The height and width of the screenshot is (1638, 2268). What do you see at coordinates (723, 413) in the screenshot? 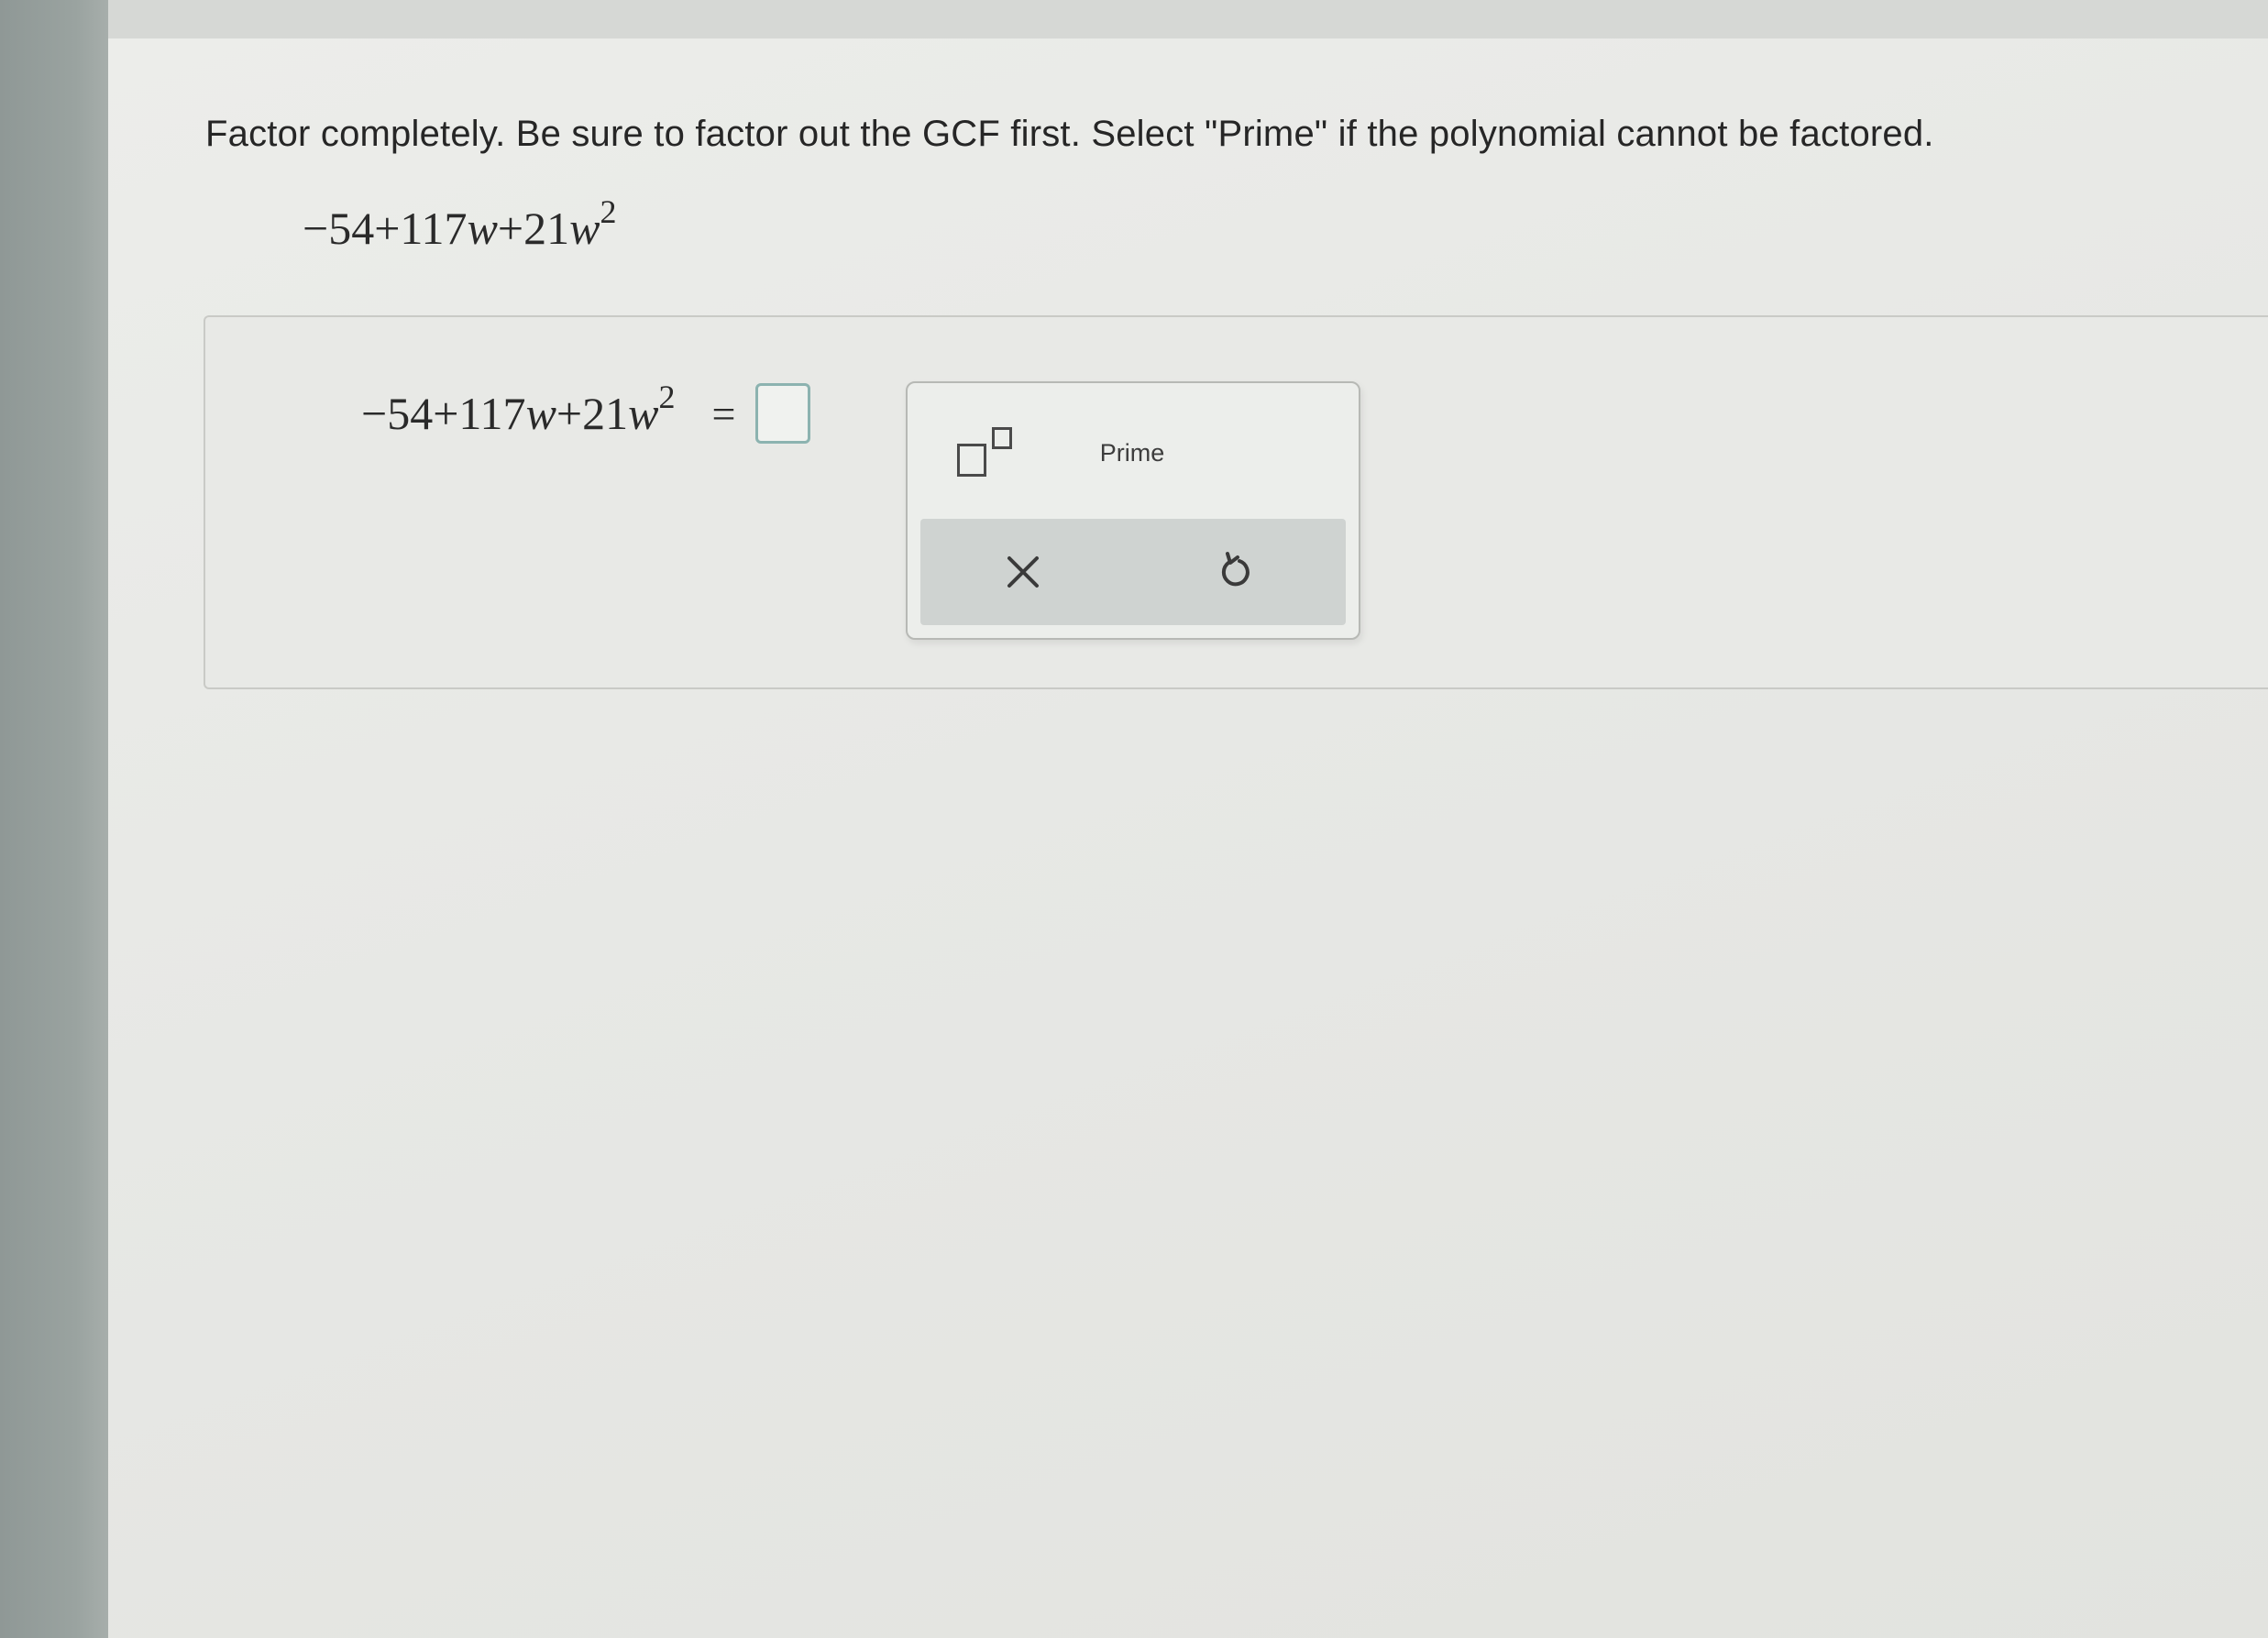
I see `equals-sign: =` at bounding box center [723, 413].